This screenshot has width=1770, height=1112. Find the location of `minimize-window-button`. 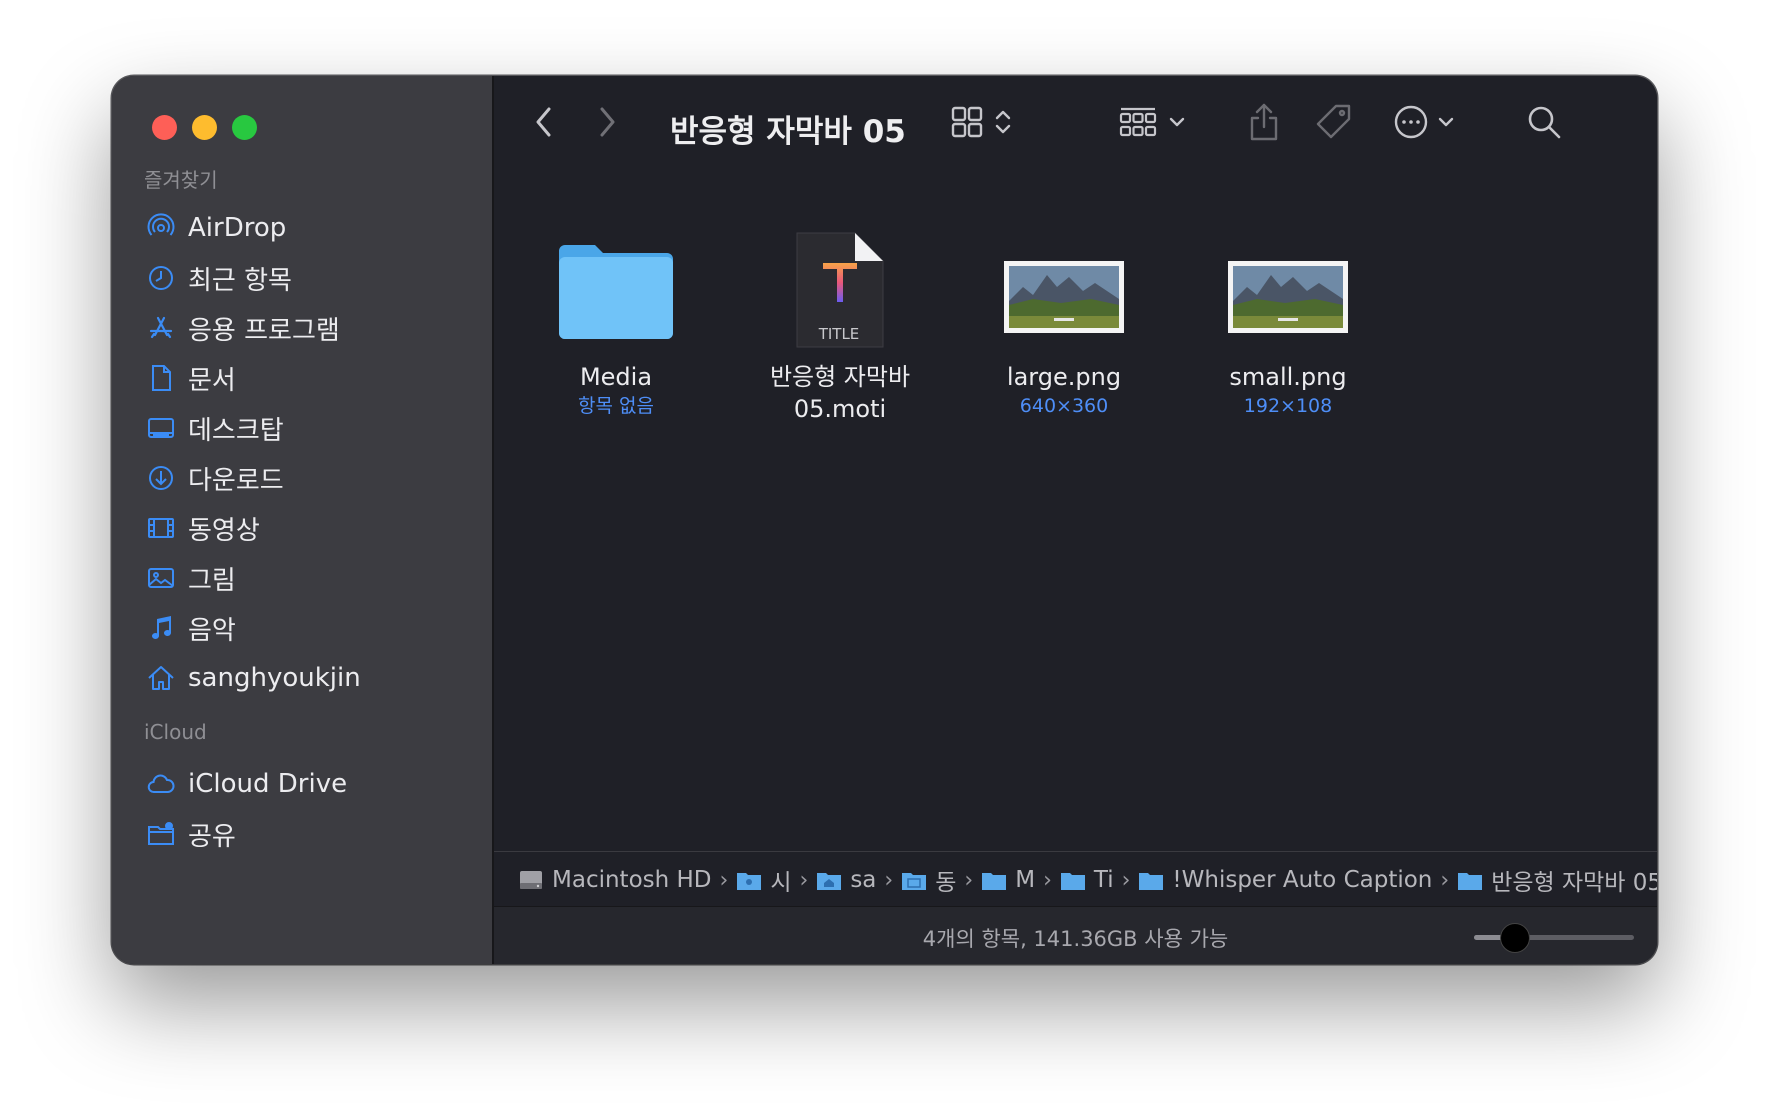

minimize-window-button is located at coordinates (204, 127).